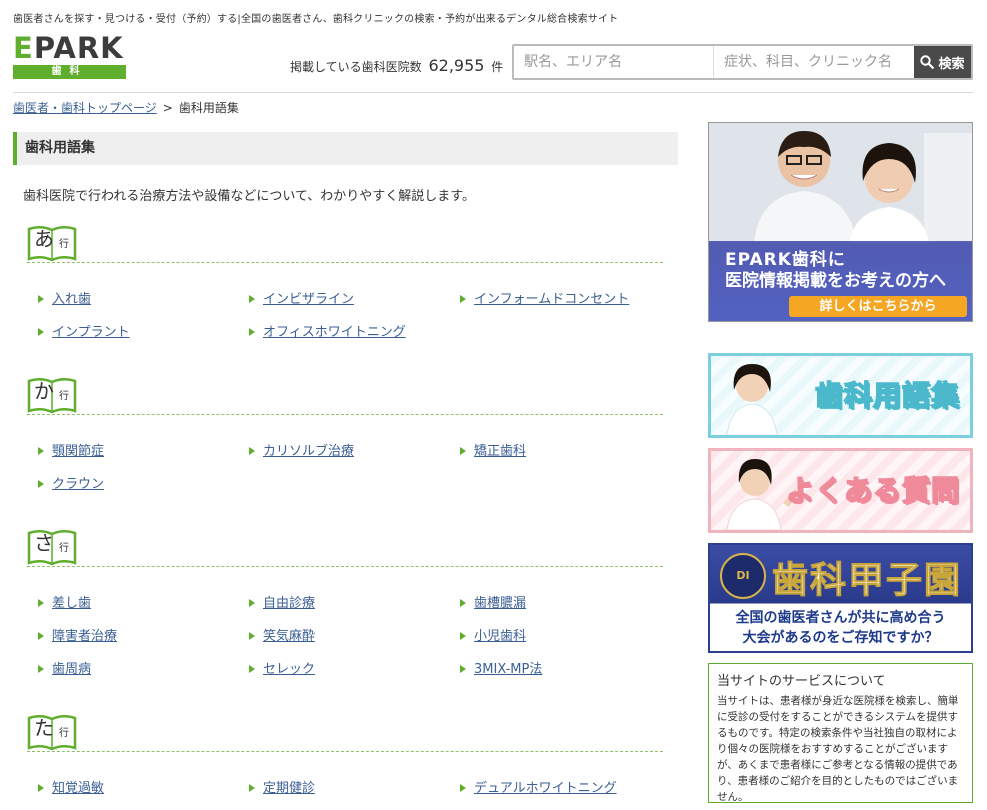 This screenshot has height=810, width=987. Describe the element at coordinates (289, 603) in the screenshot. I see `term-link-text: 自由診療` at that location.